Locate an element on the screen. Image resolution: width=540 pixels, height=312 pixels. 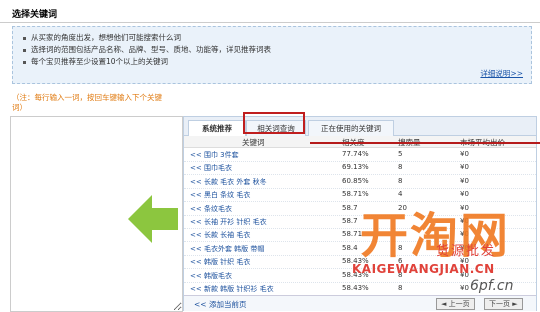
table-row: << 围巾 3件套 77.74% 5 ¥0 is located at coordinates (360, 155).